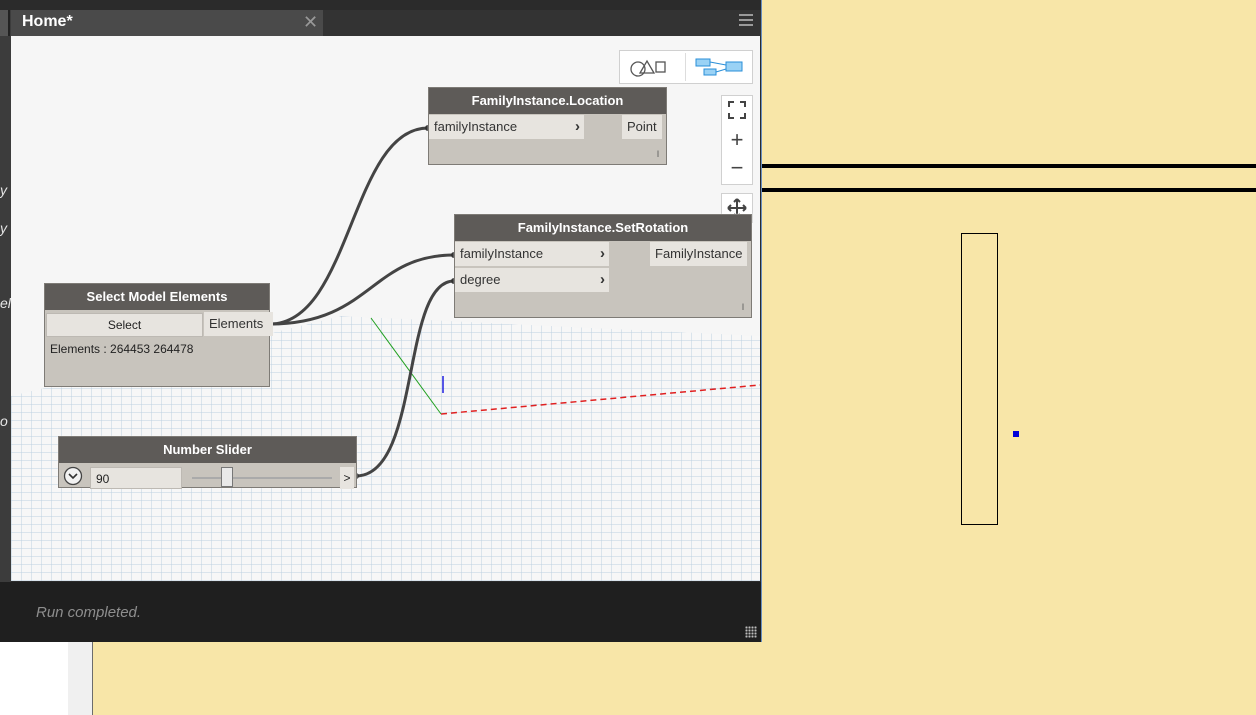 Image resolution: width=1256 pixels, height=715 pixels. Describe the element at coordinates (73, 476) in the screenshot. I see `chevron-down-icon` at that location.